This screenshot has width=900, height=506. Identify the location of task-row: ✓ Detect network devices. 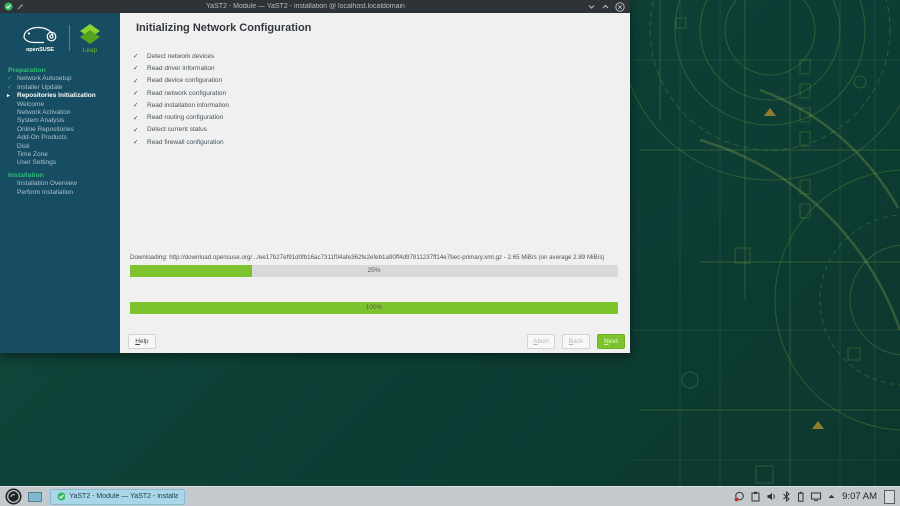
(174, 56).